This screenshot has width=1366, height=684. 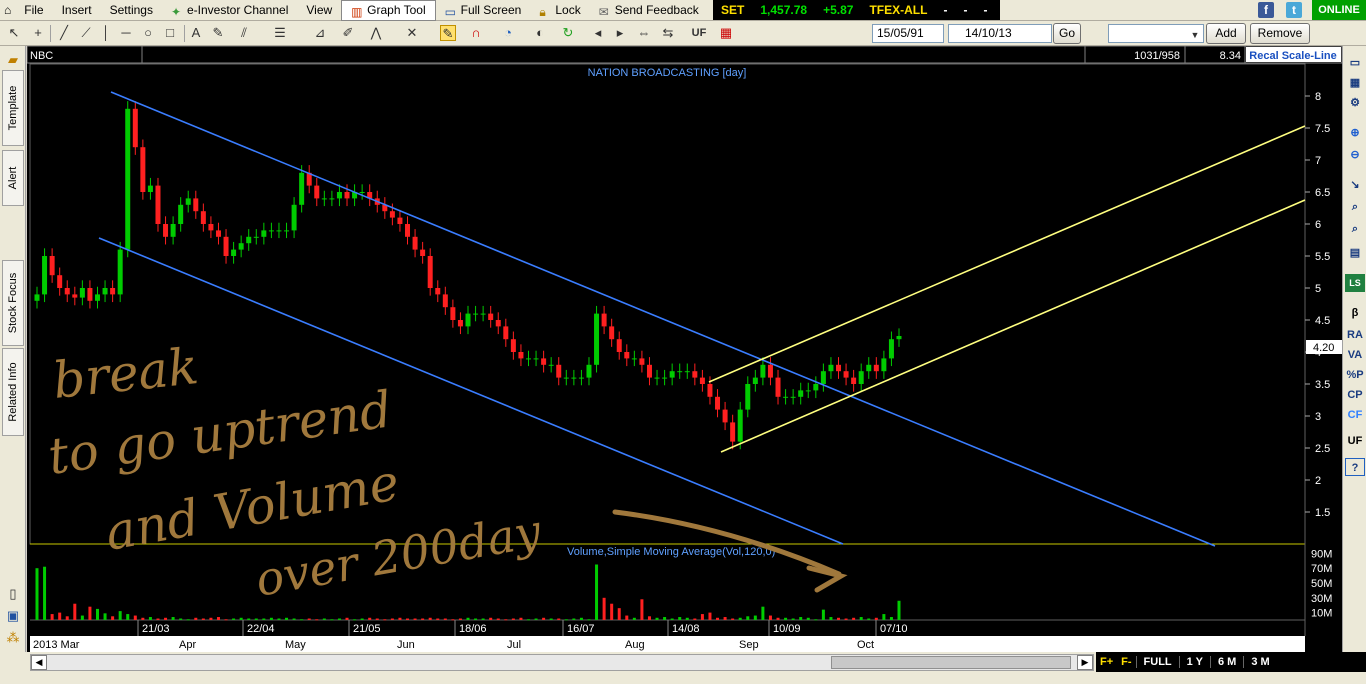 I want to click on delete-icon: ✕, so click(x=412, y=33).